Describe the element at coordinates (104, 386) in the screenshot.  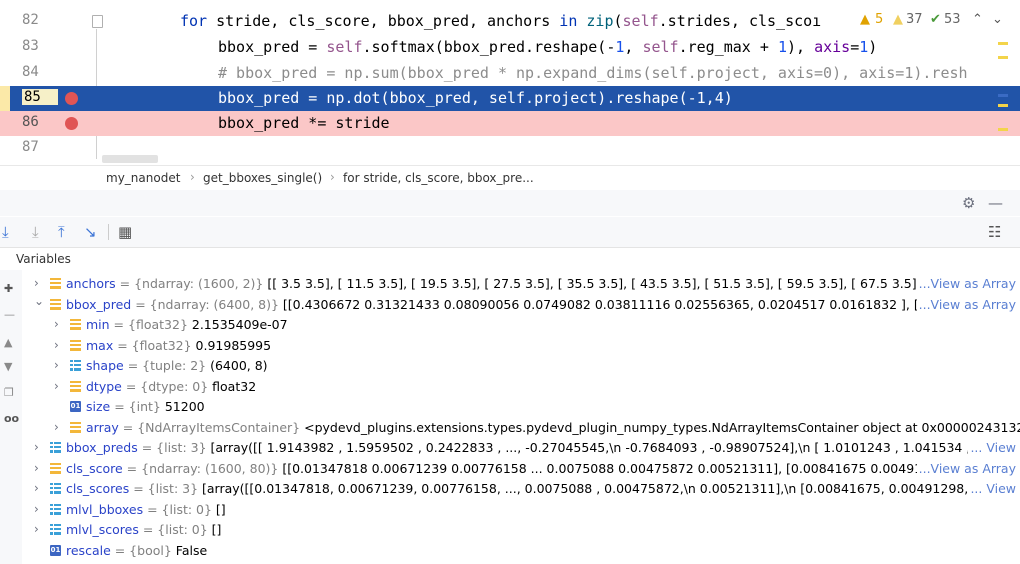
I see `variable-name: dtype` at that location.